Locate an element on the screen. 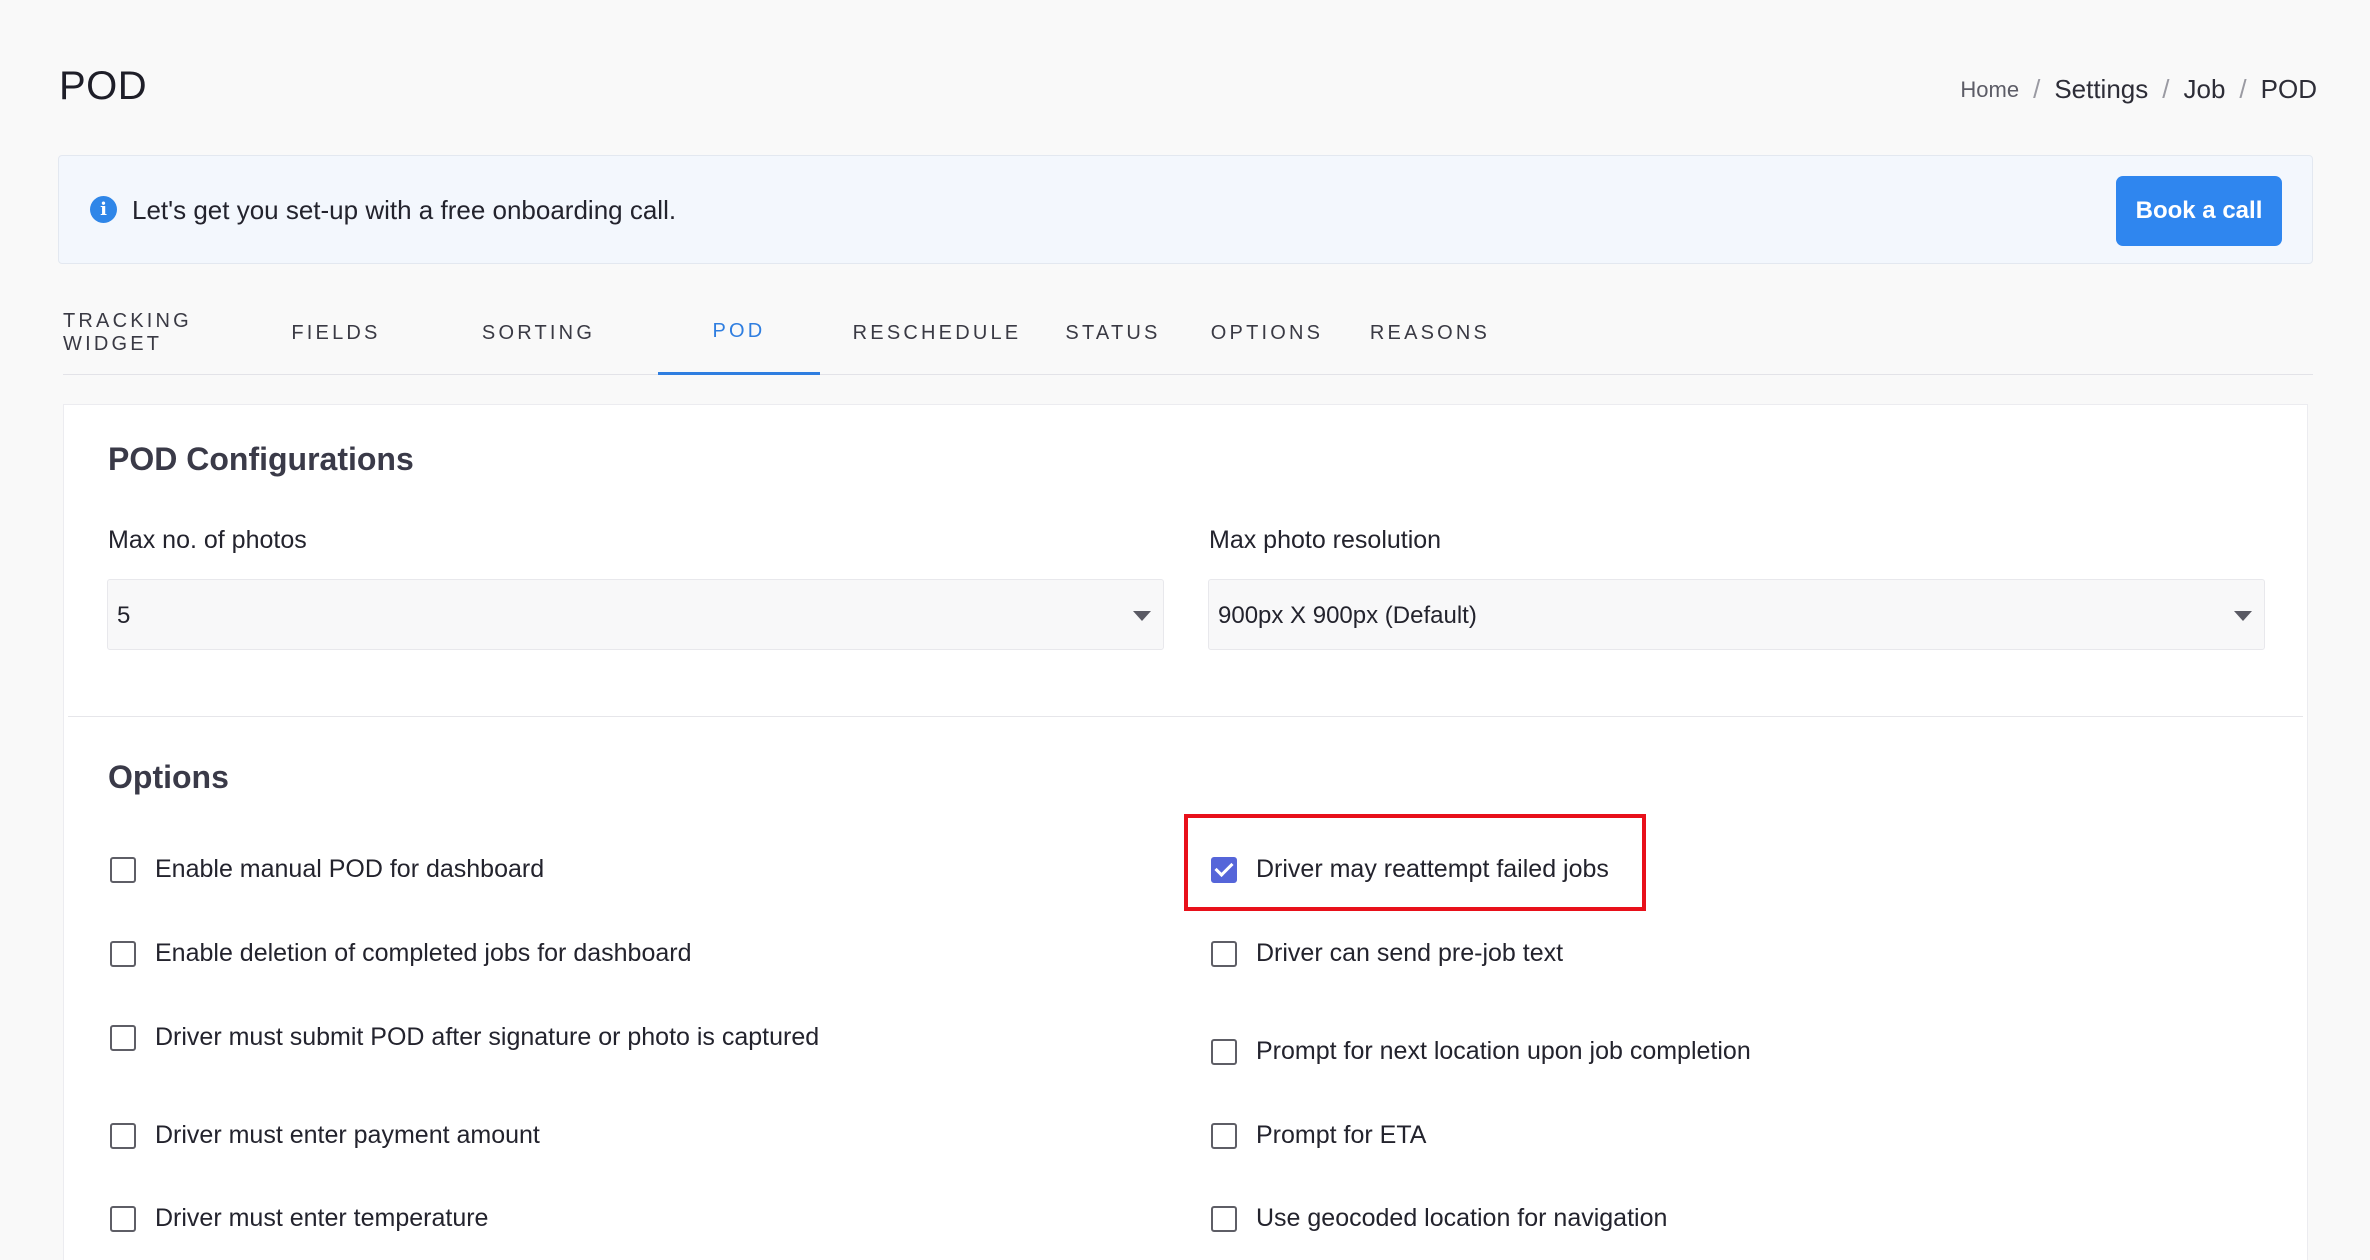  option-enable-manual-pod: Enable manual POD for dashboard is located at coordinates (327, 869).